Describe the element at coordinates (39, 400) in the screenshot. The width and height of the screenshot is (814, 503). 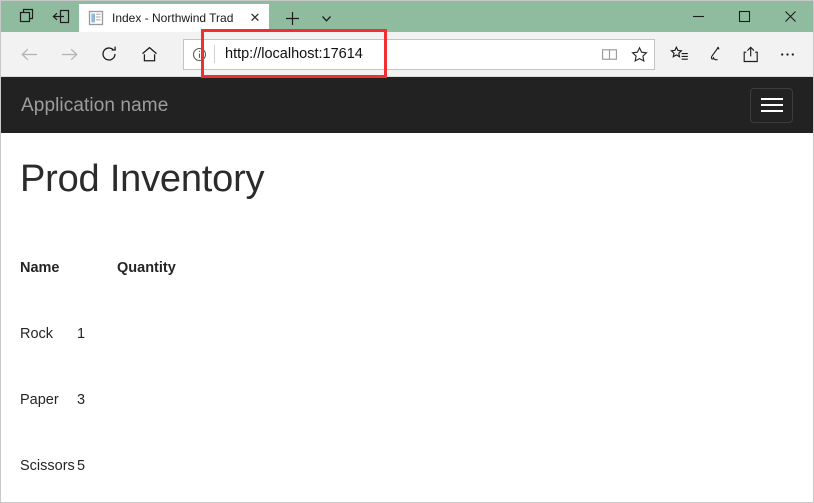
I see `cell-name: Paper` at that location.